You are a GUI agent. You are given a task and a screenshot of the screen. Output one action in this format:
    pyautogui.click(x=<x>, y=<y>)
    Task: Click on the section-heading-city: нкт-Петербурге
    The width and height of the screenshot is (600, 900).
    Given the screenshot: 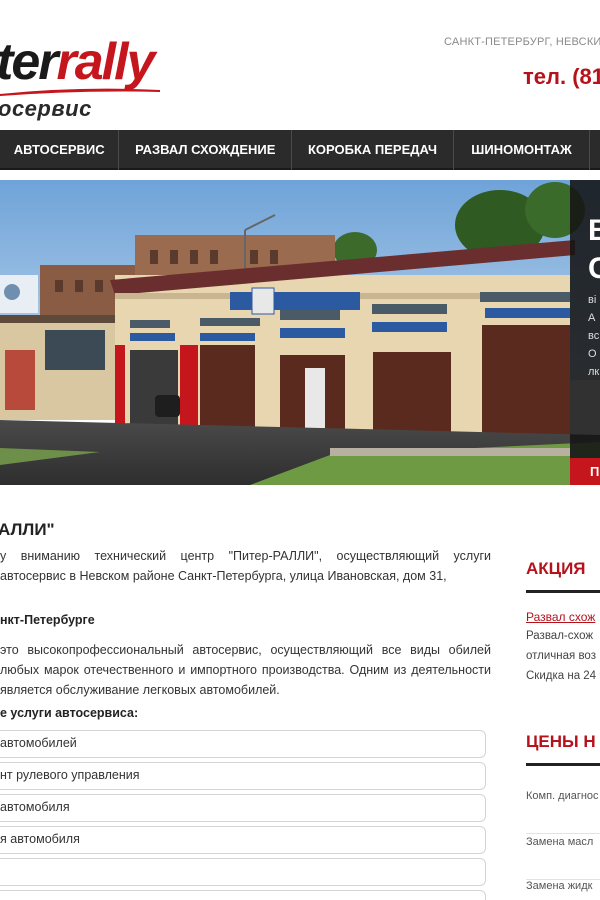 What is the action you would take?
    pyautogui.click(x=47, y=620)
    